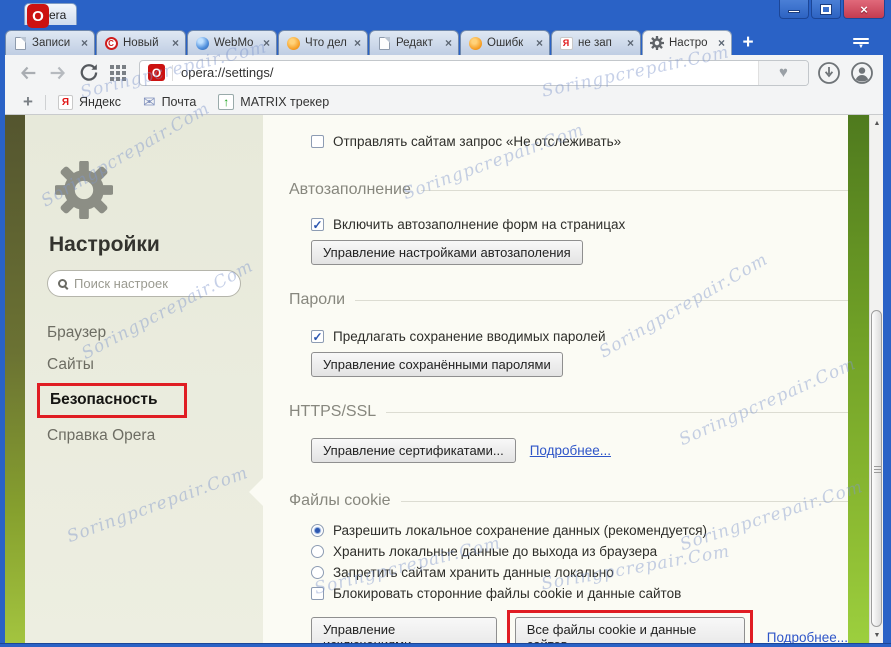 The width and height of the screenshot is (891, 647). I want to click on section-https-ssl: HTTPS/SSL, so click(568, 412).